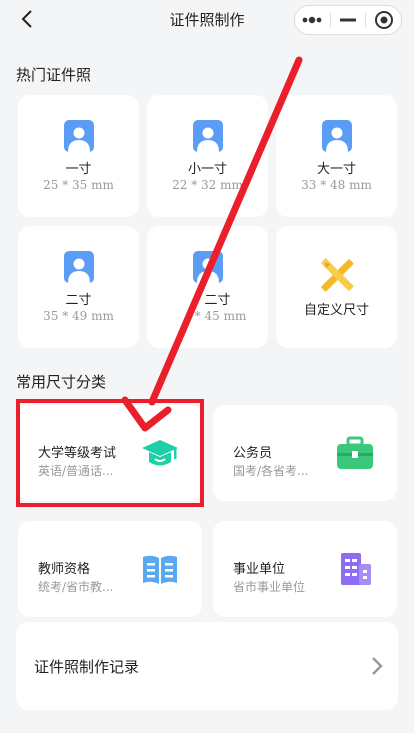 The image size is (414, 733). What do you see at coordinates (110, 453) in the screenshot?
I see `highlight-box` at bounding box center [110, 453].